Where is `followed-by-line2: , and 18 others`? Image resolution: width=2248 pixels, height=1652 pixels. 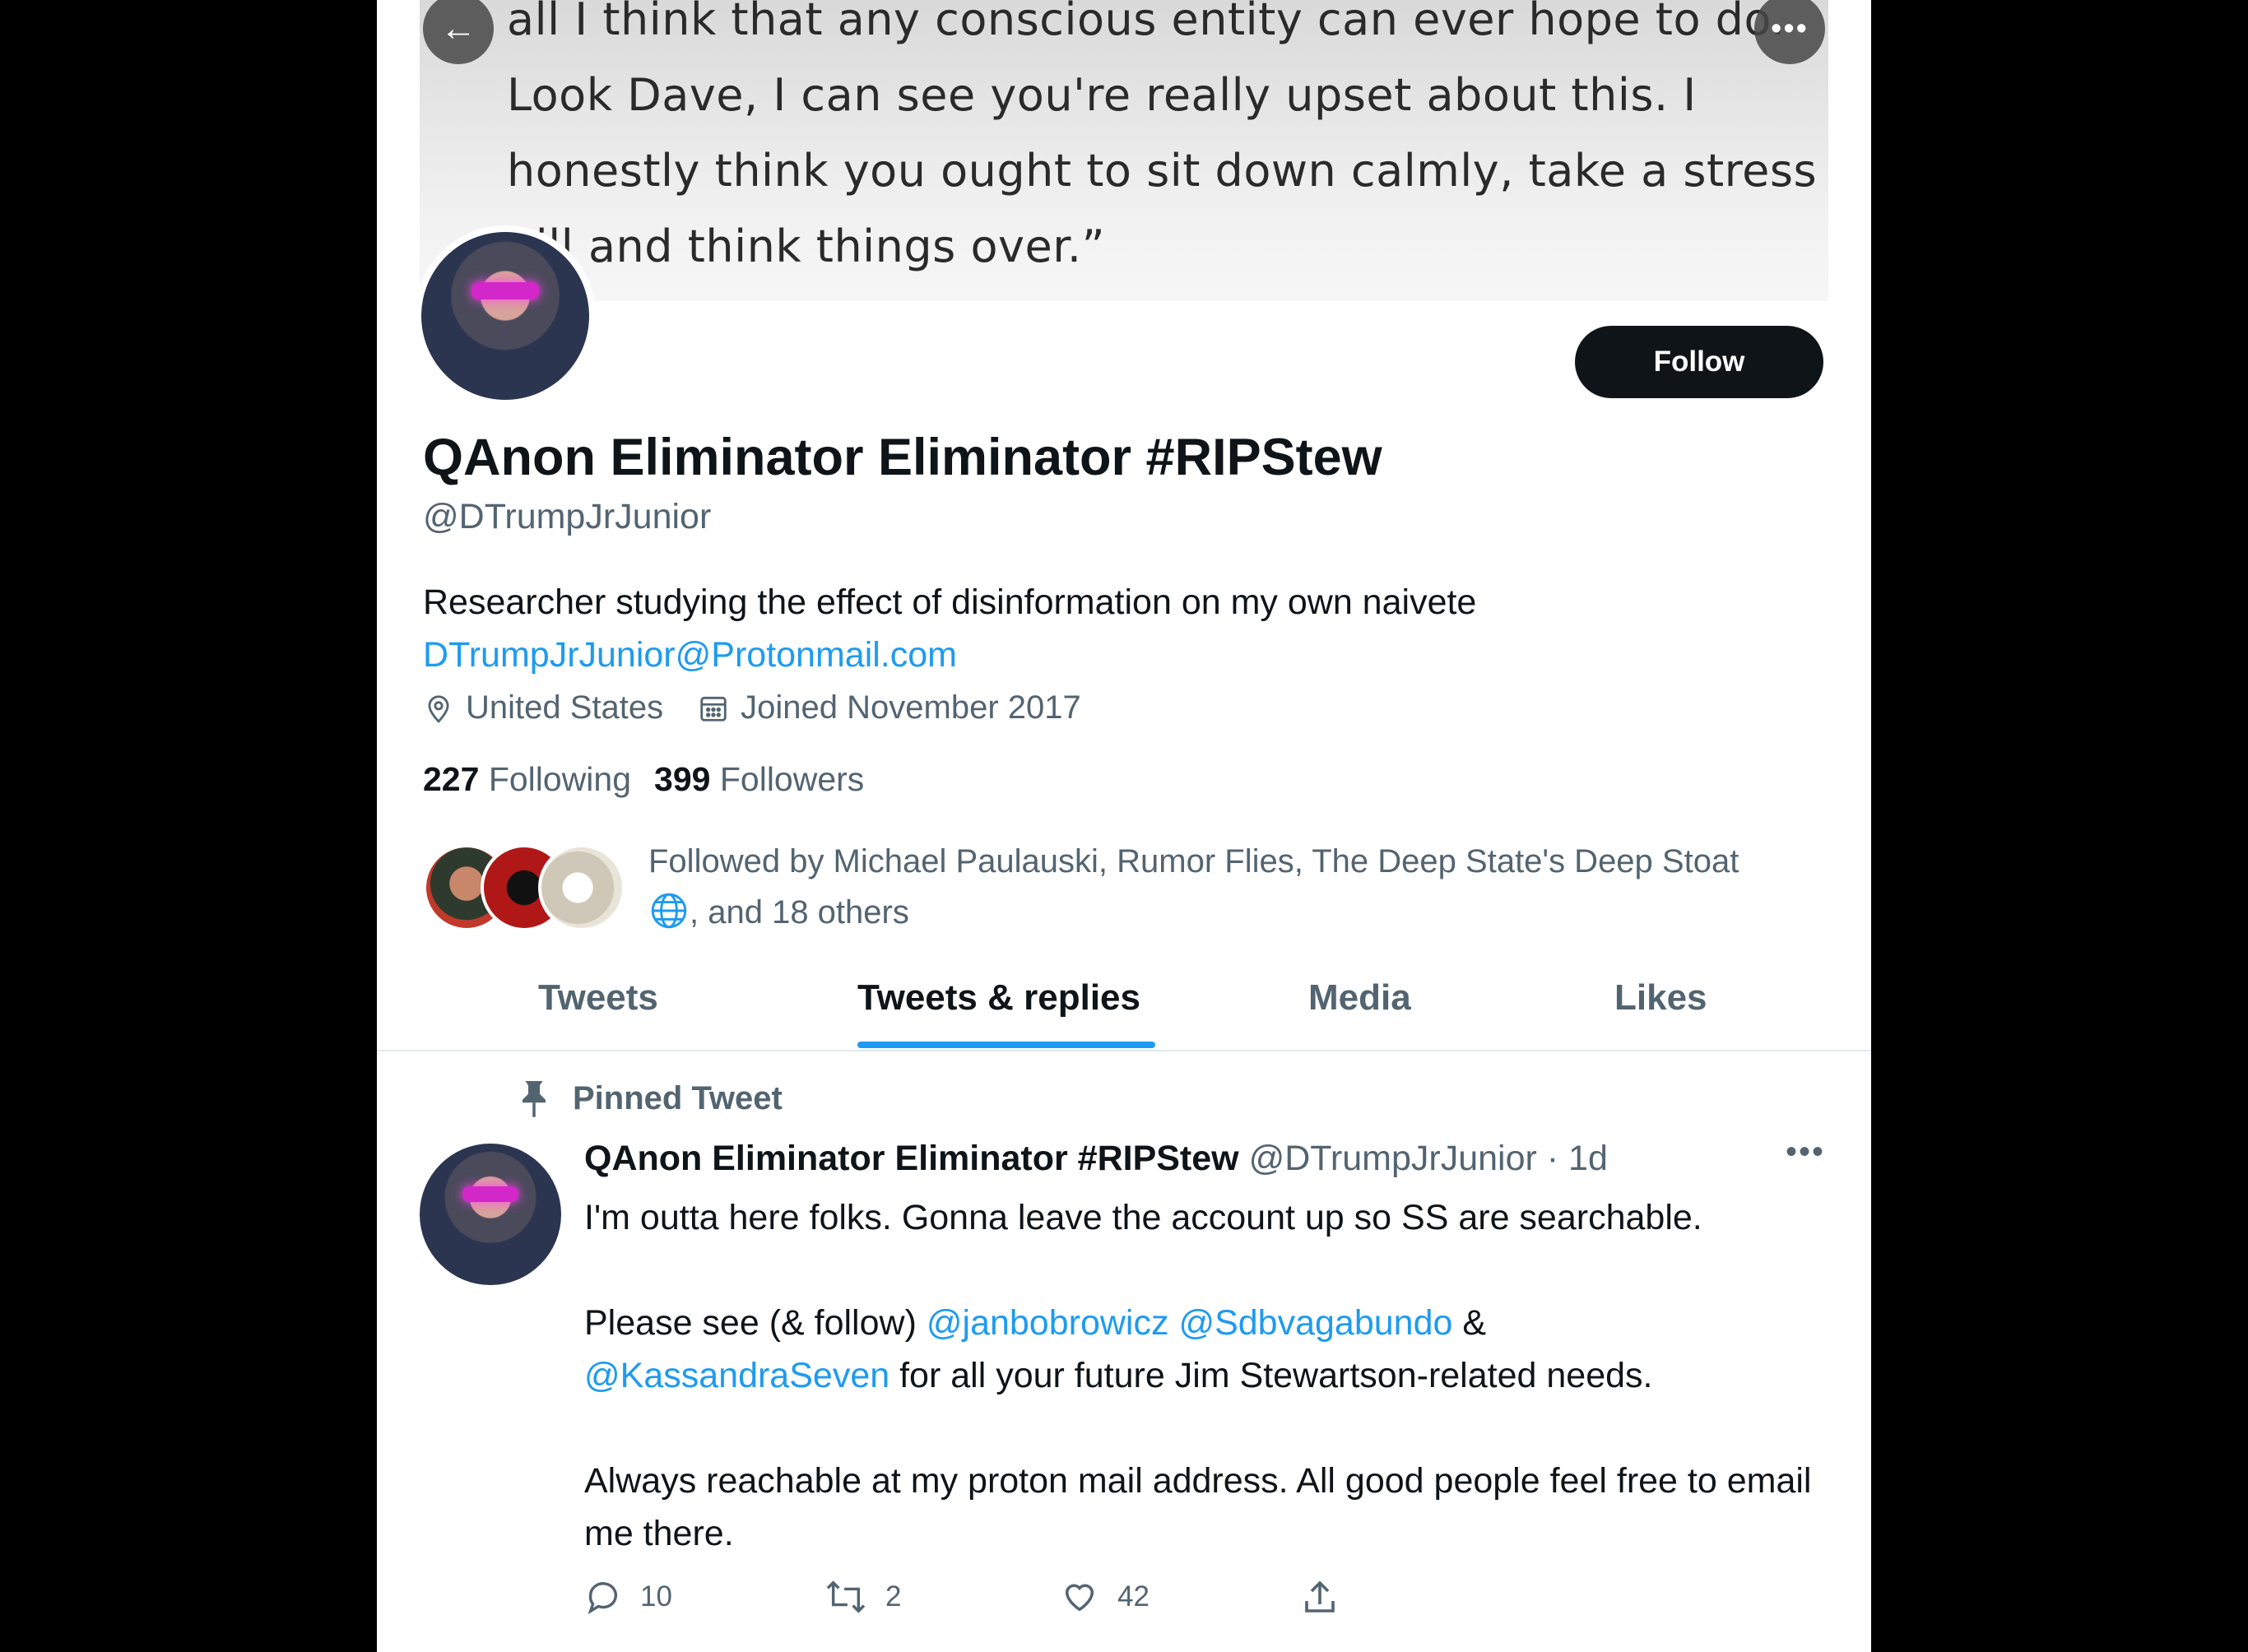 followed-by-line2: , and 18 others is located at coordinates (799, 912).